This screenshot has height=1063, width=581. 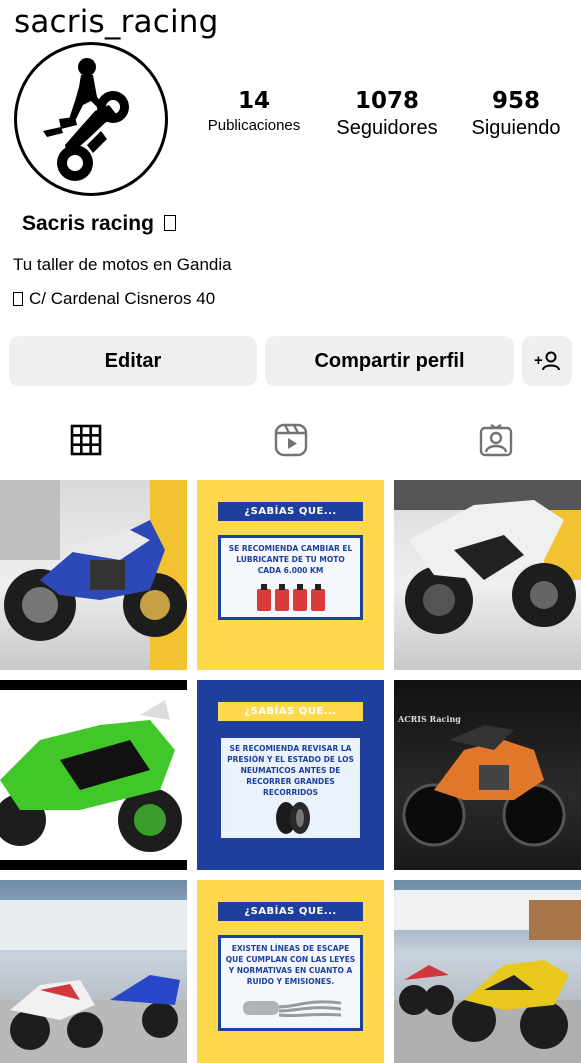 What do you see at coordinates (254, 125) in the screenshot?
I see `posts-label: Publicaciones` at bounding box center [254, 125].